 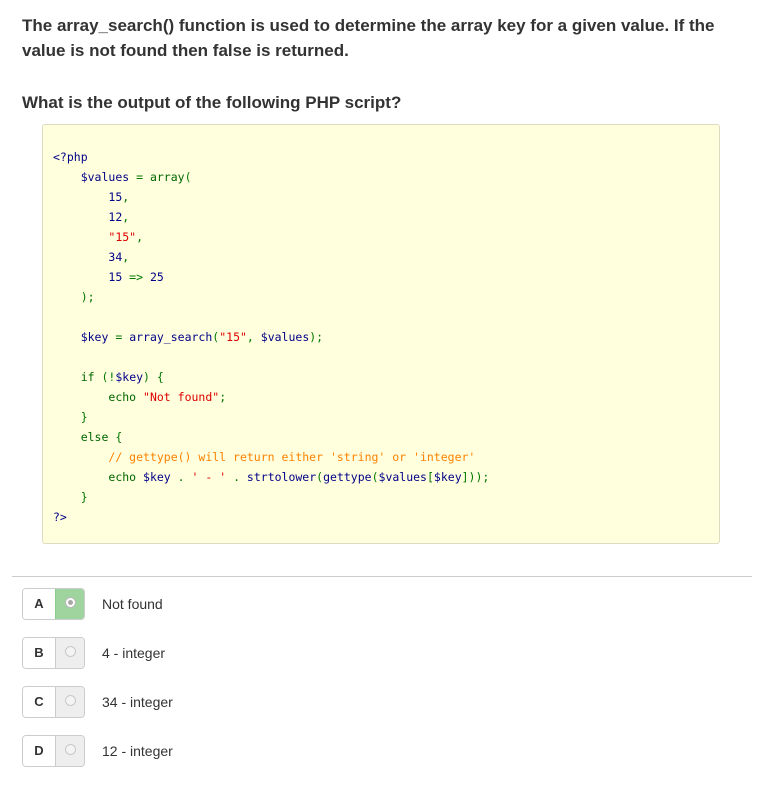 What do you see at coordinates (271, 517) in the screenshot?
I see `code-line: ?>` at bounding box center [271, 517].